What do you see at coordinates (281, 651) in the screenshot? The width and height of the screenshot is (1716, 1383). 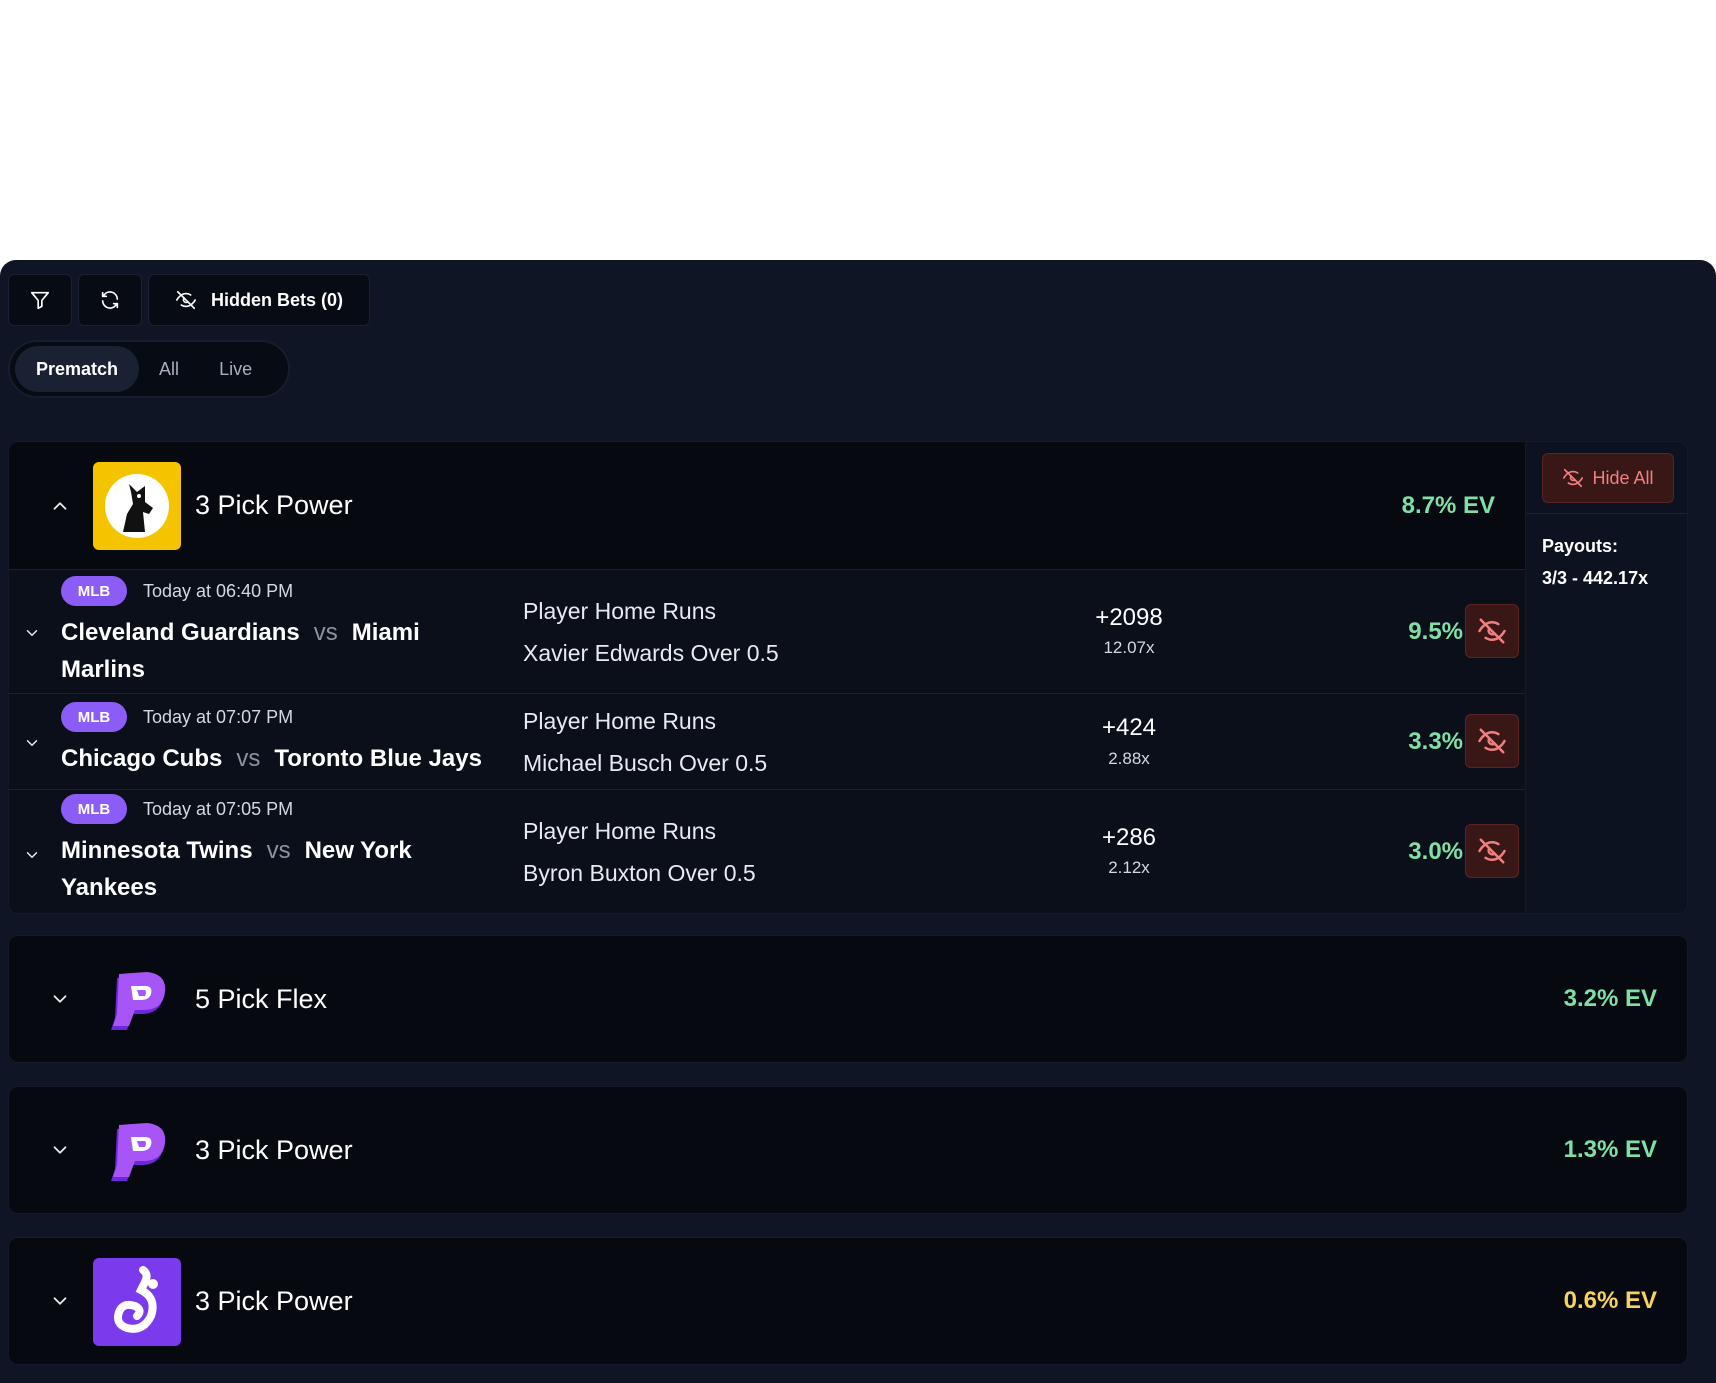 I see `matchup: Cleveland Guardians vs Miami Marlins` at bounding box center [281, 651].